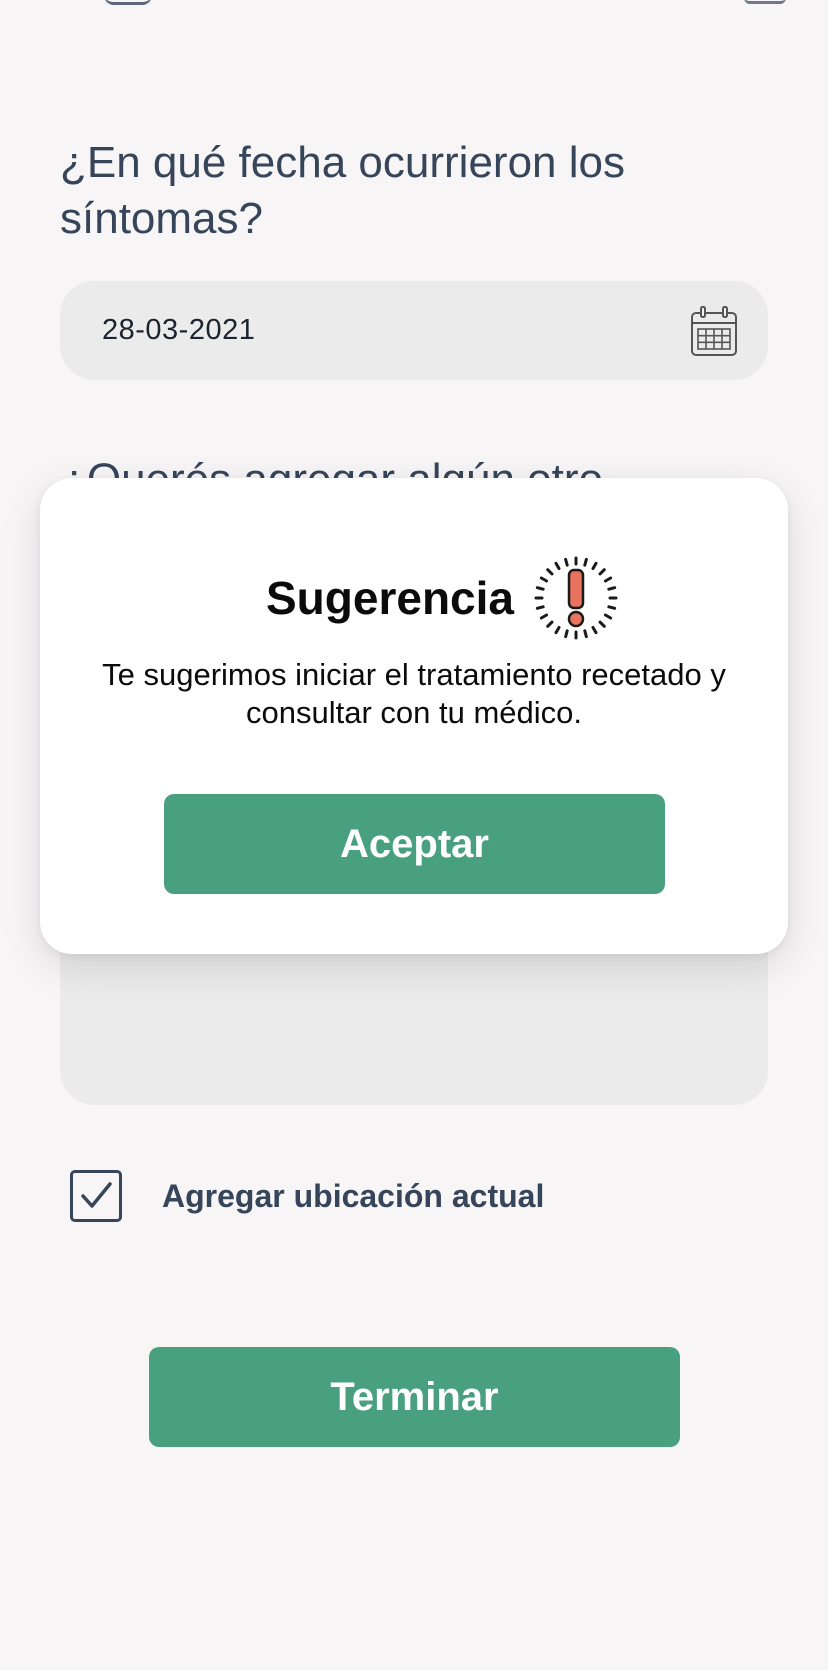 The height and width of the screenshot is (1670, 828). Describe the element at coordinates (414, 844) in the screenshot. I see `accept-button: Aceptar` at that location.